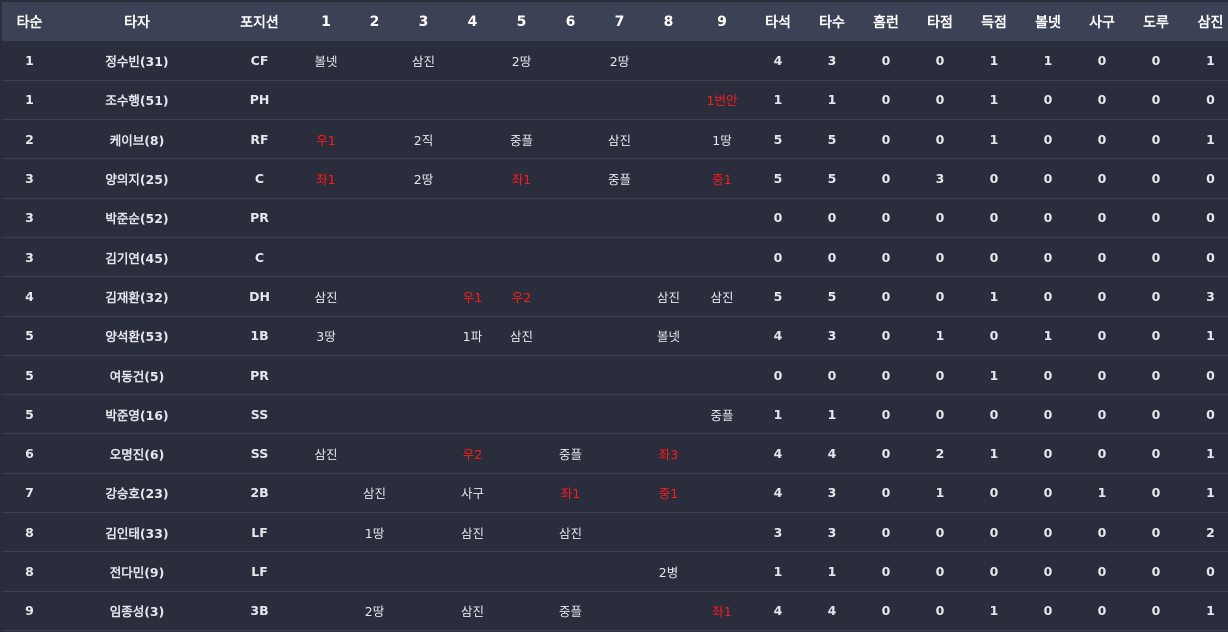  What do you see at coordinates (1156, 21) in the screenshot?
I see `column-header: 도루` at bounding box center [1156, 21].